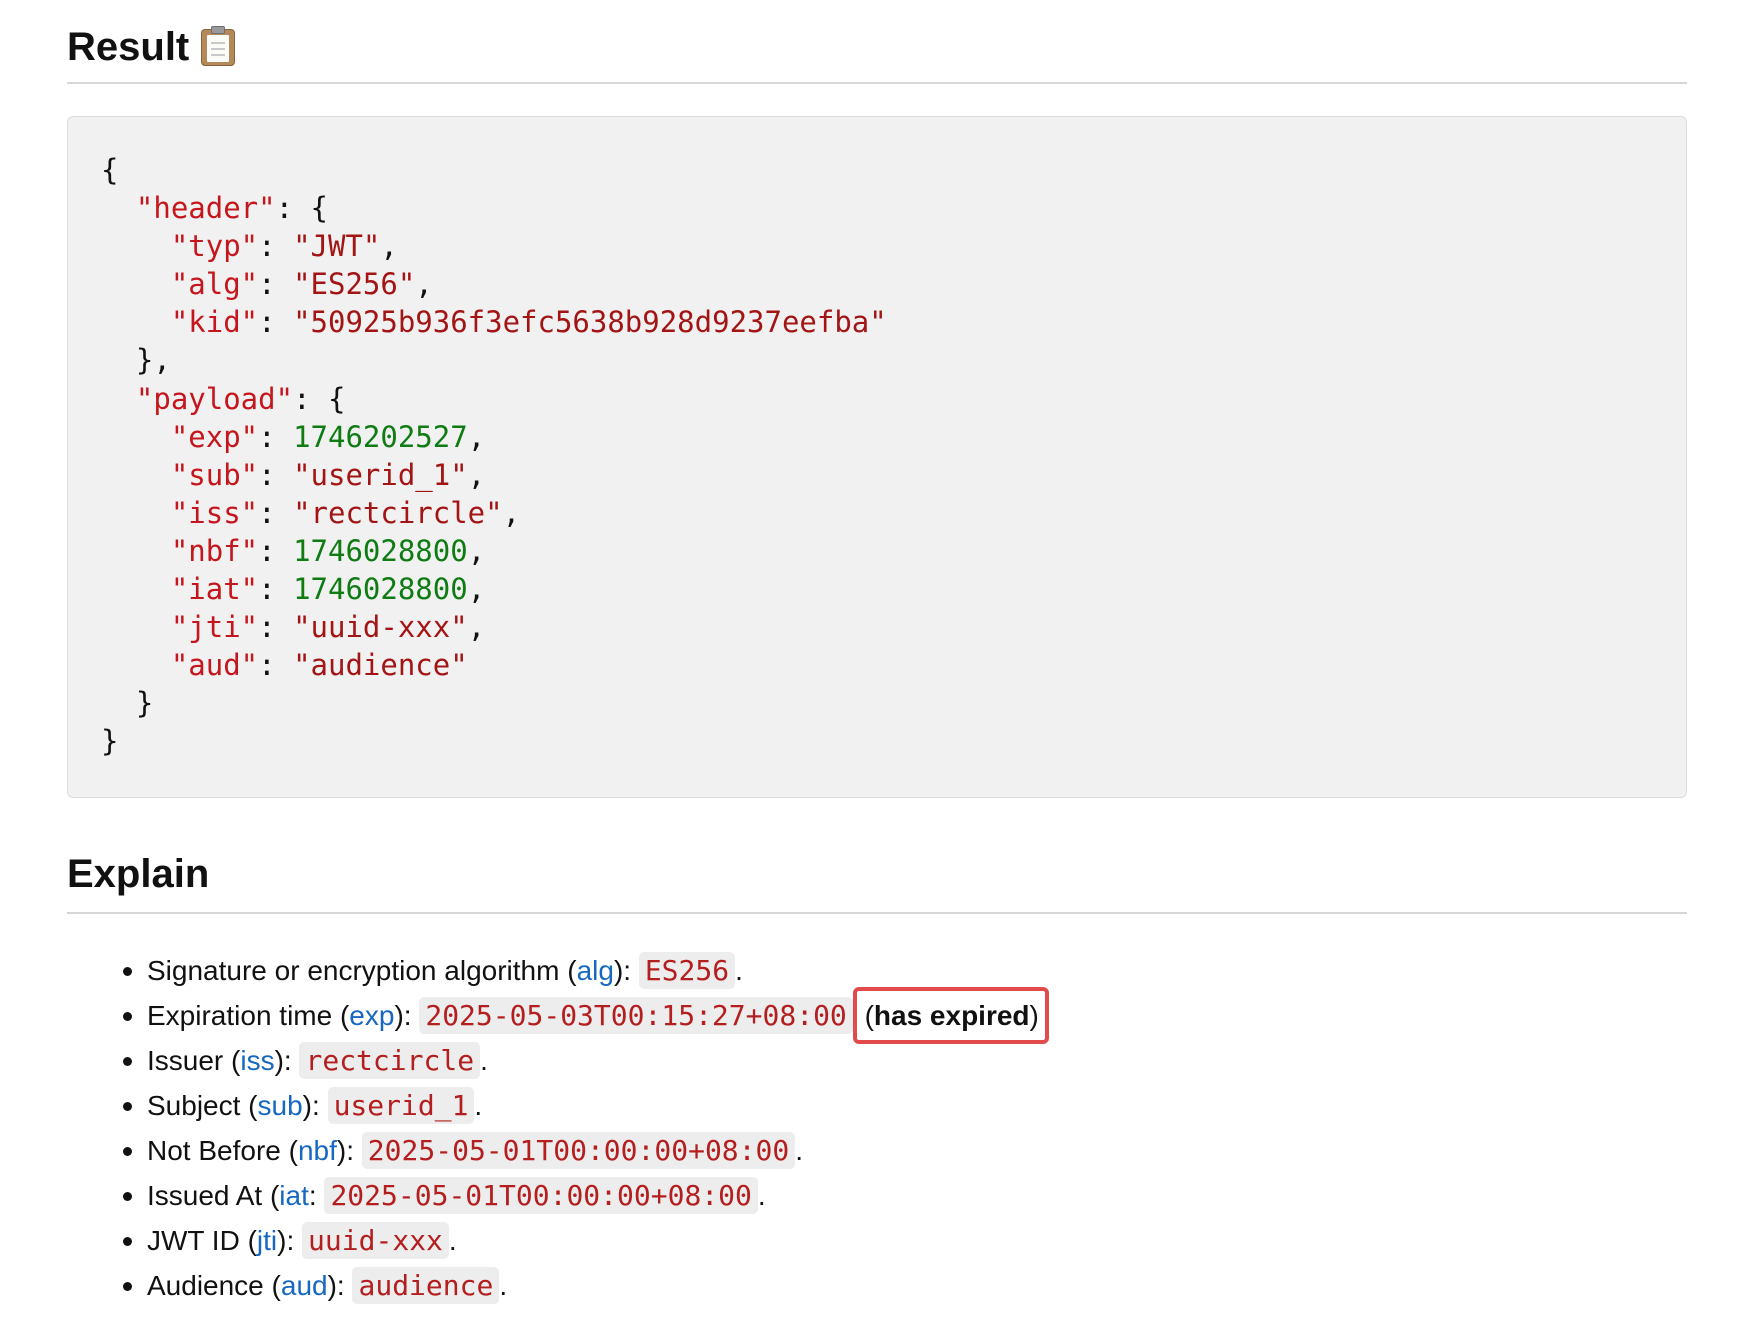  What do you see at coordinates (218, 46) in the screenshot?
I see `clipboard-icon` at bounding box center [218, 46].